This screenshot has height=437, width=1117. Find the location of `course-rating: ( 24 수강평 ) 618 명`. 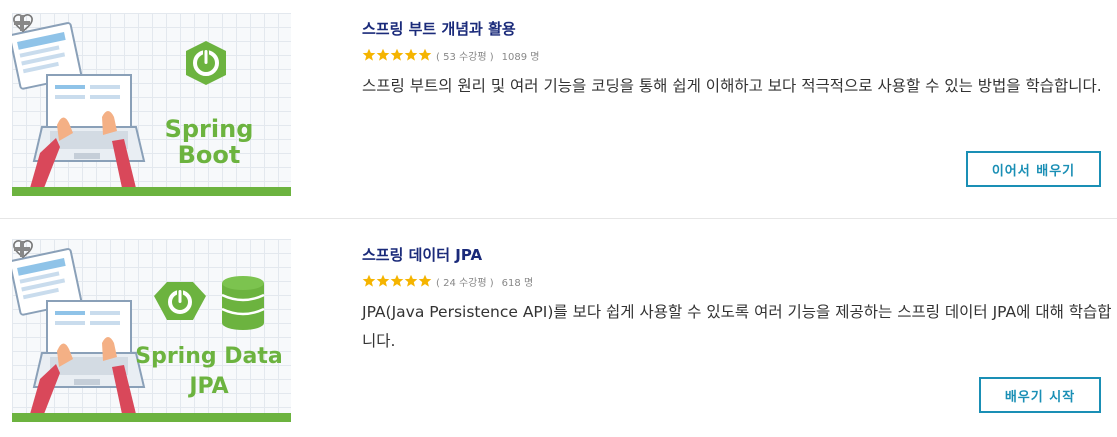

course-rating: ( 24 수강평 ) 618 명 is located at coordinates (447, 281).